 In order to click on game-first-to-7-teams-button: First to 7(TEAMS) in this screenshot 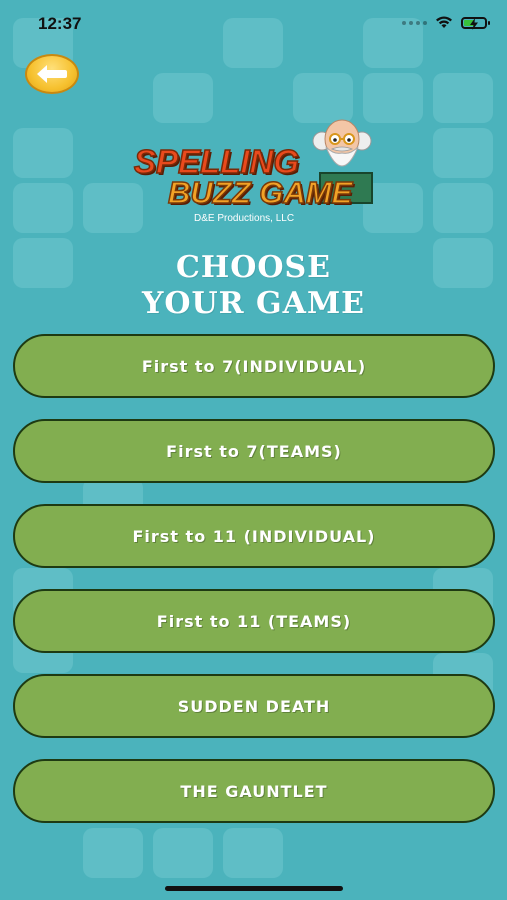, I will do `click(254, 451)`.